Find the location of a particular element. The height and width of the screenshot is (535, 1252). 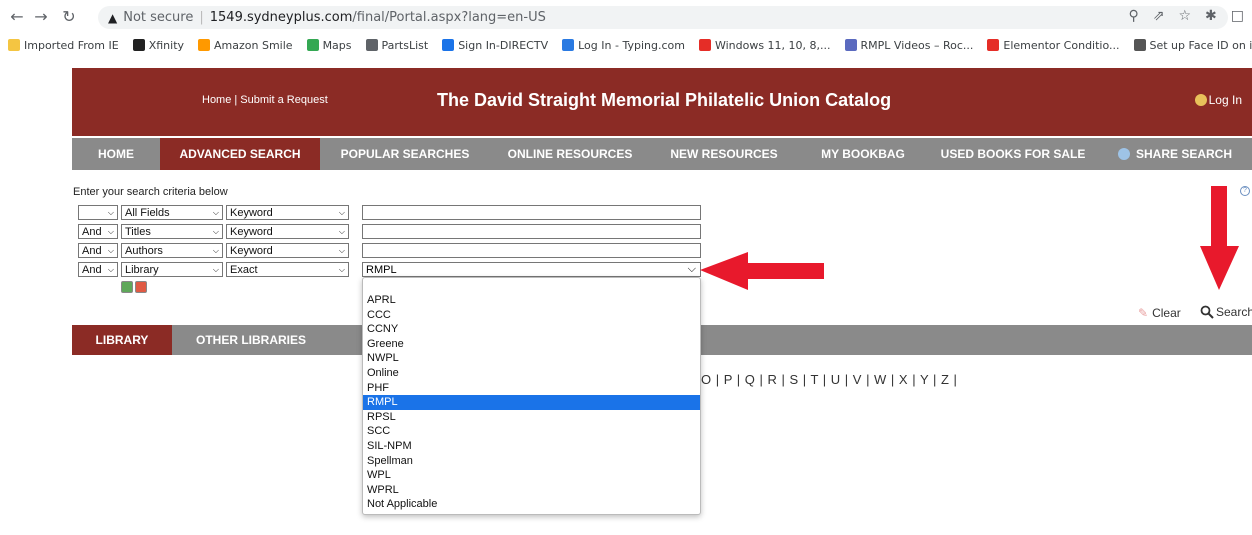

dropdown-option: Greene is located at coordinates (531, 344).